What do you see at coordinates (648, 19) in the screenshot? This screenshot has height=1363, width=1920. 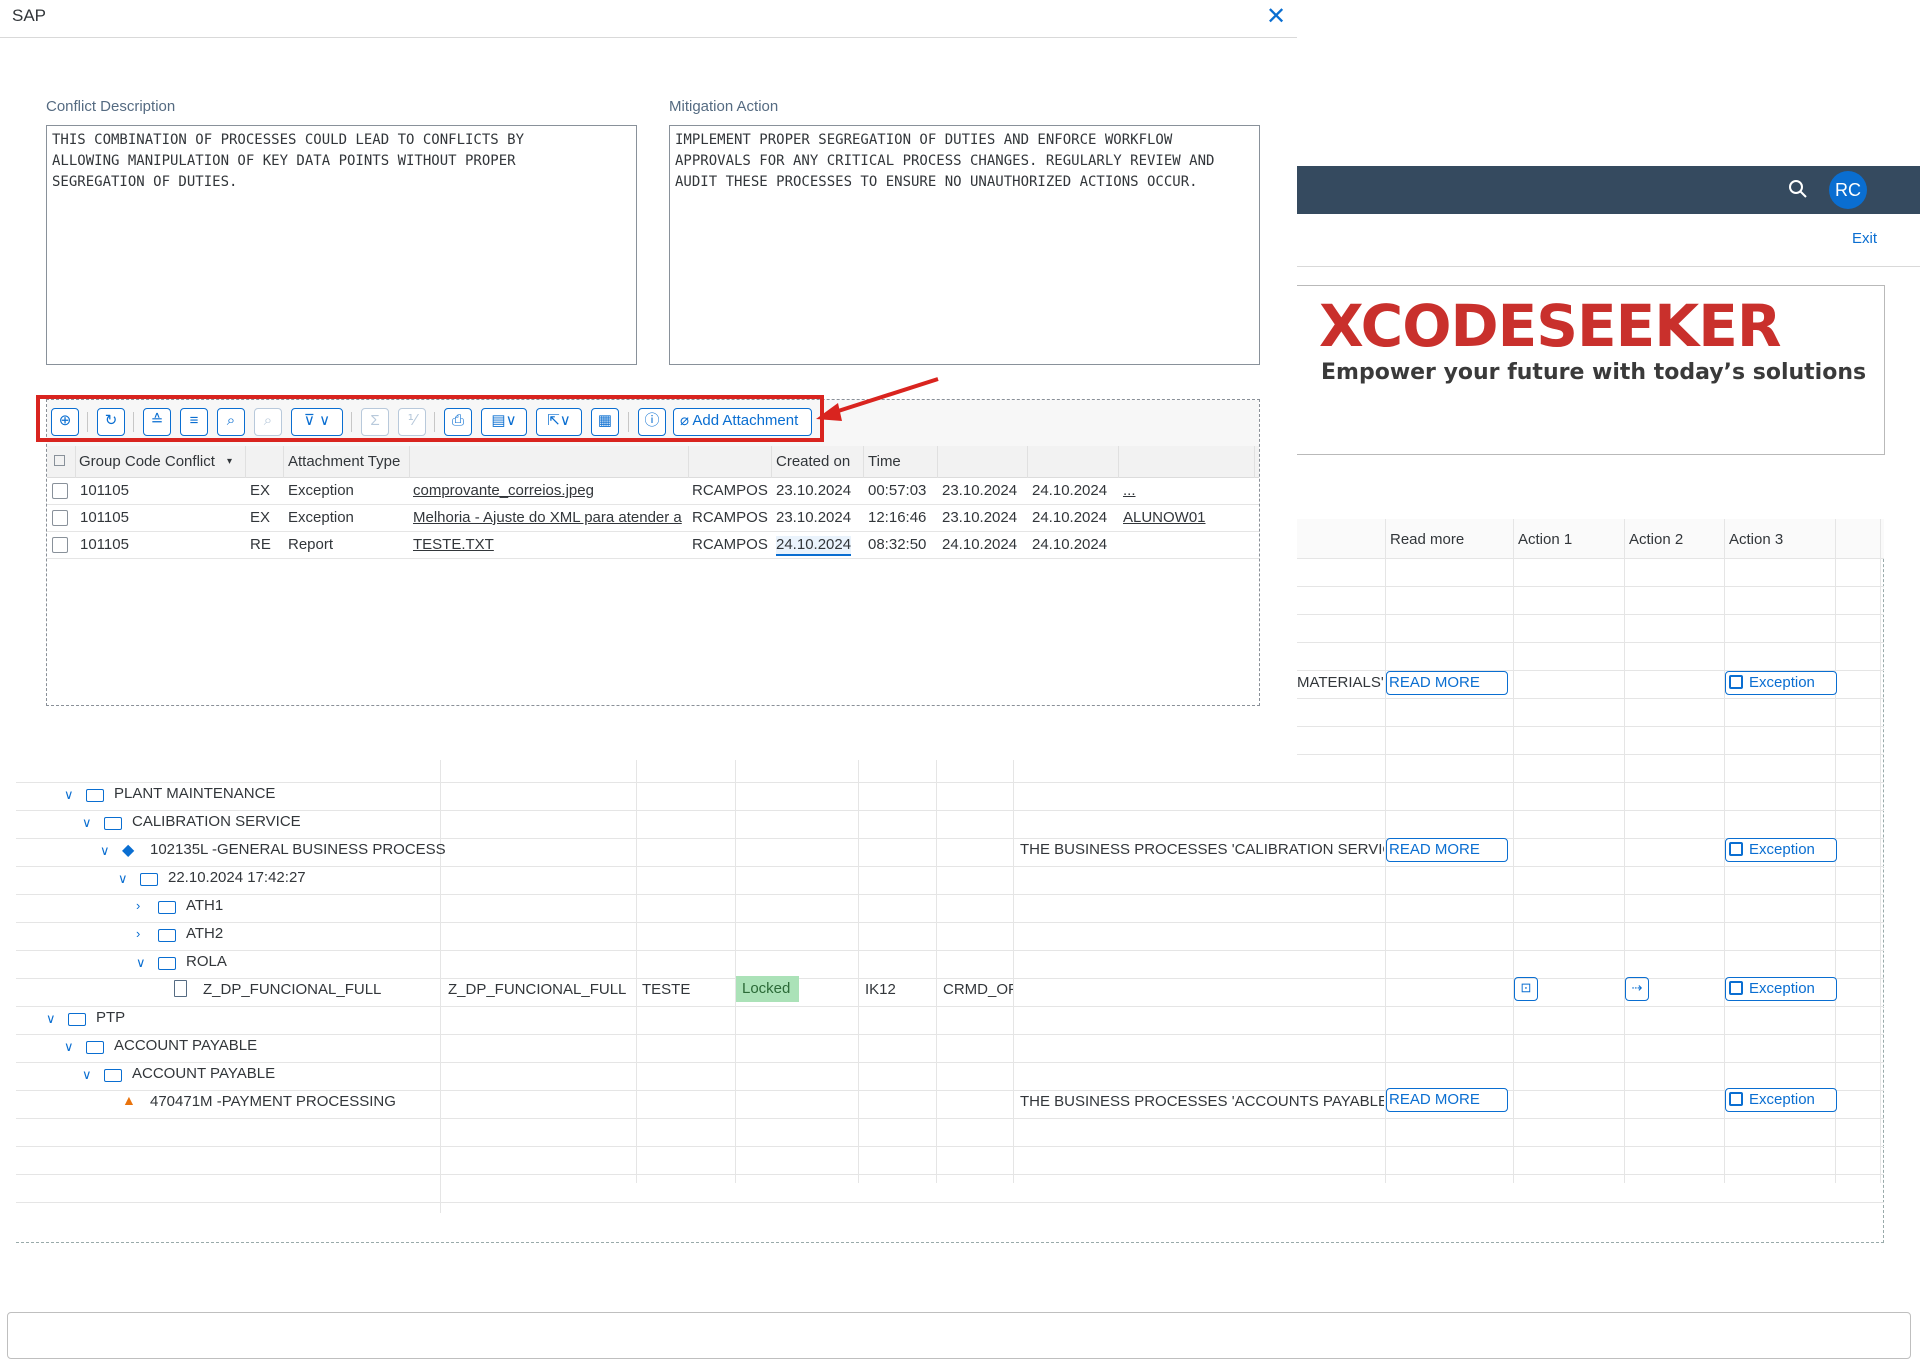 I see `dialog-header: SAP ✕` at bounding box center [648, 19].